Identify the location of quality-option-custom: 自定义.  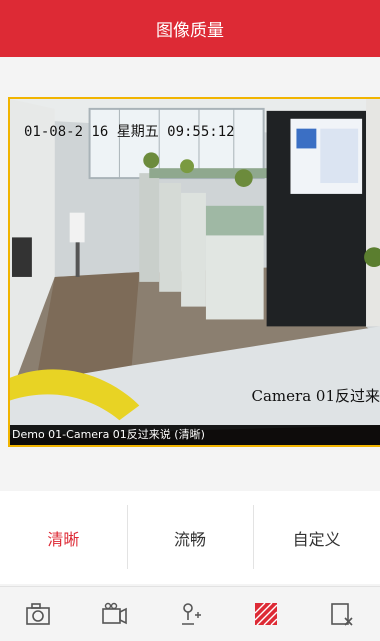
(316, 537).